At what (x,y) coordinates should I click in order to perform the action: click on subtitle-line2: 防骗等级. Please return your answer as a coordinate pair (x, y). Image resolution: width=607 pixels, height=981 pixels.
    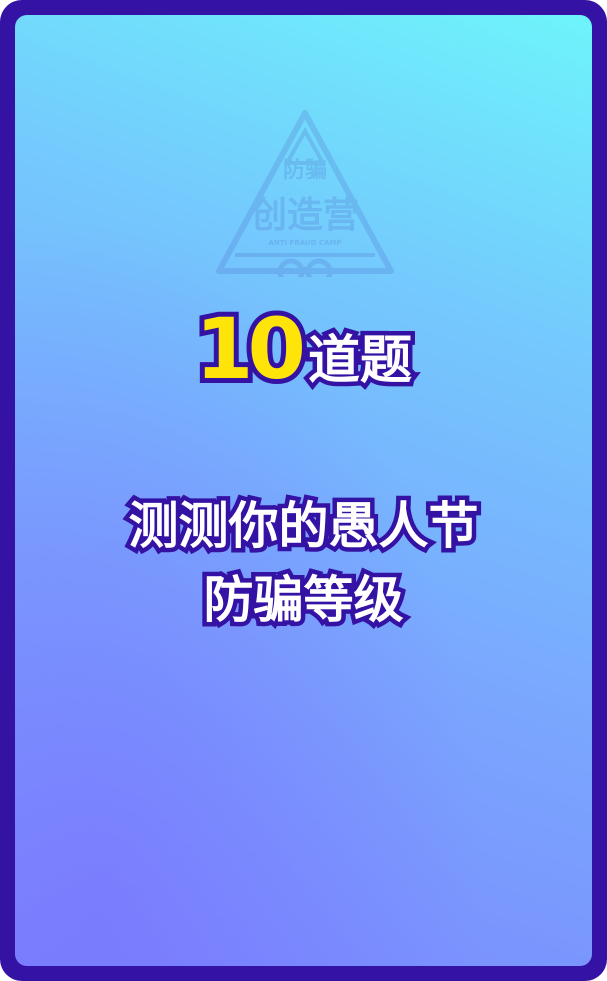
    Looking at the image, I should click on (303, 600).